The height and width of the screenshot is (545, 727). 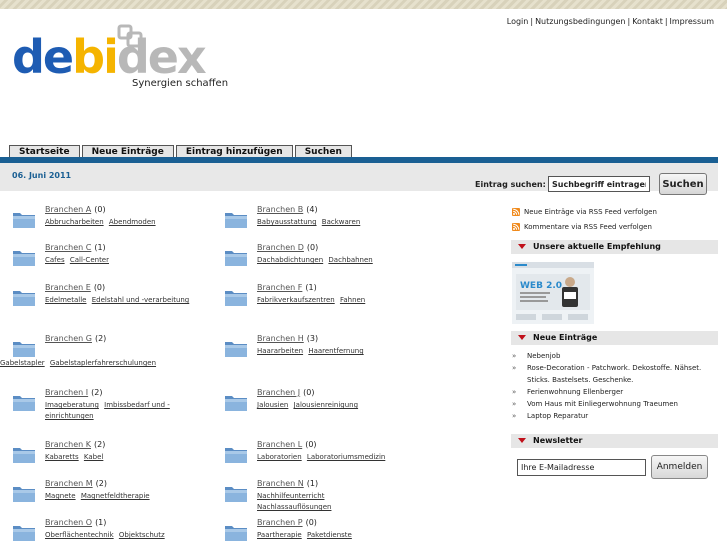 I want to click on category-link: Branchen K, so click(x=68, y=444).